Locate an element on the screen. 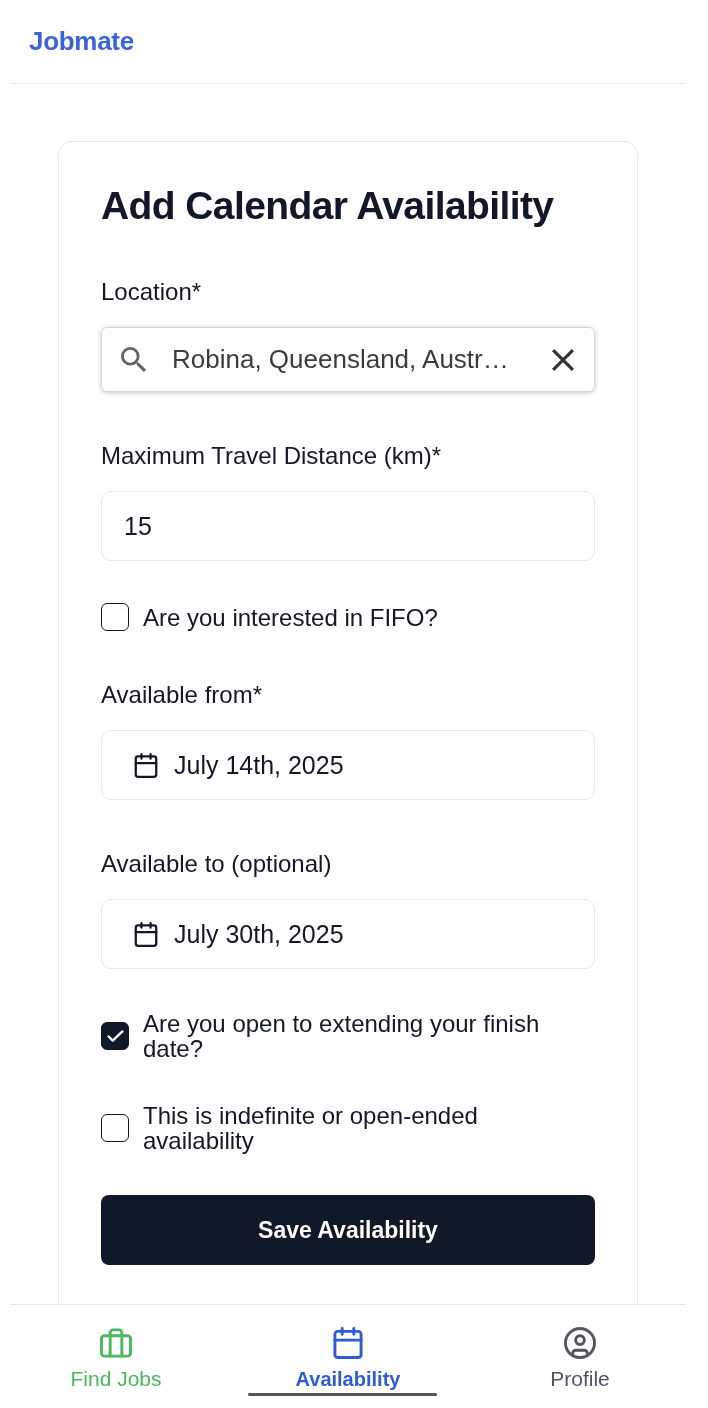 The image size is (708, 1408). field-label: Maximum Travel Distance (km)* is located at coordinates (272, 456).